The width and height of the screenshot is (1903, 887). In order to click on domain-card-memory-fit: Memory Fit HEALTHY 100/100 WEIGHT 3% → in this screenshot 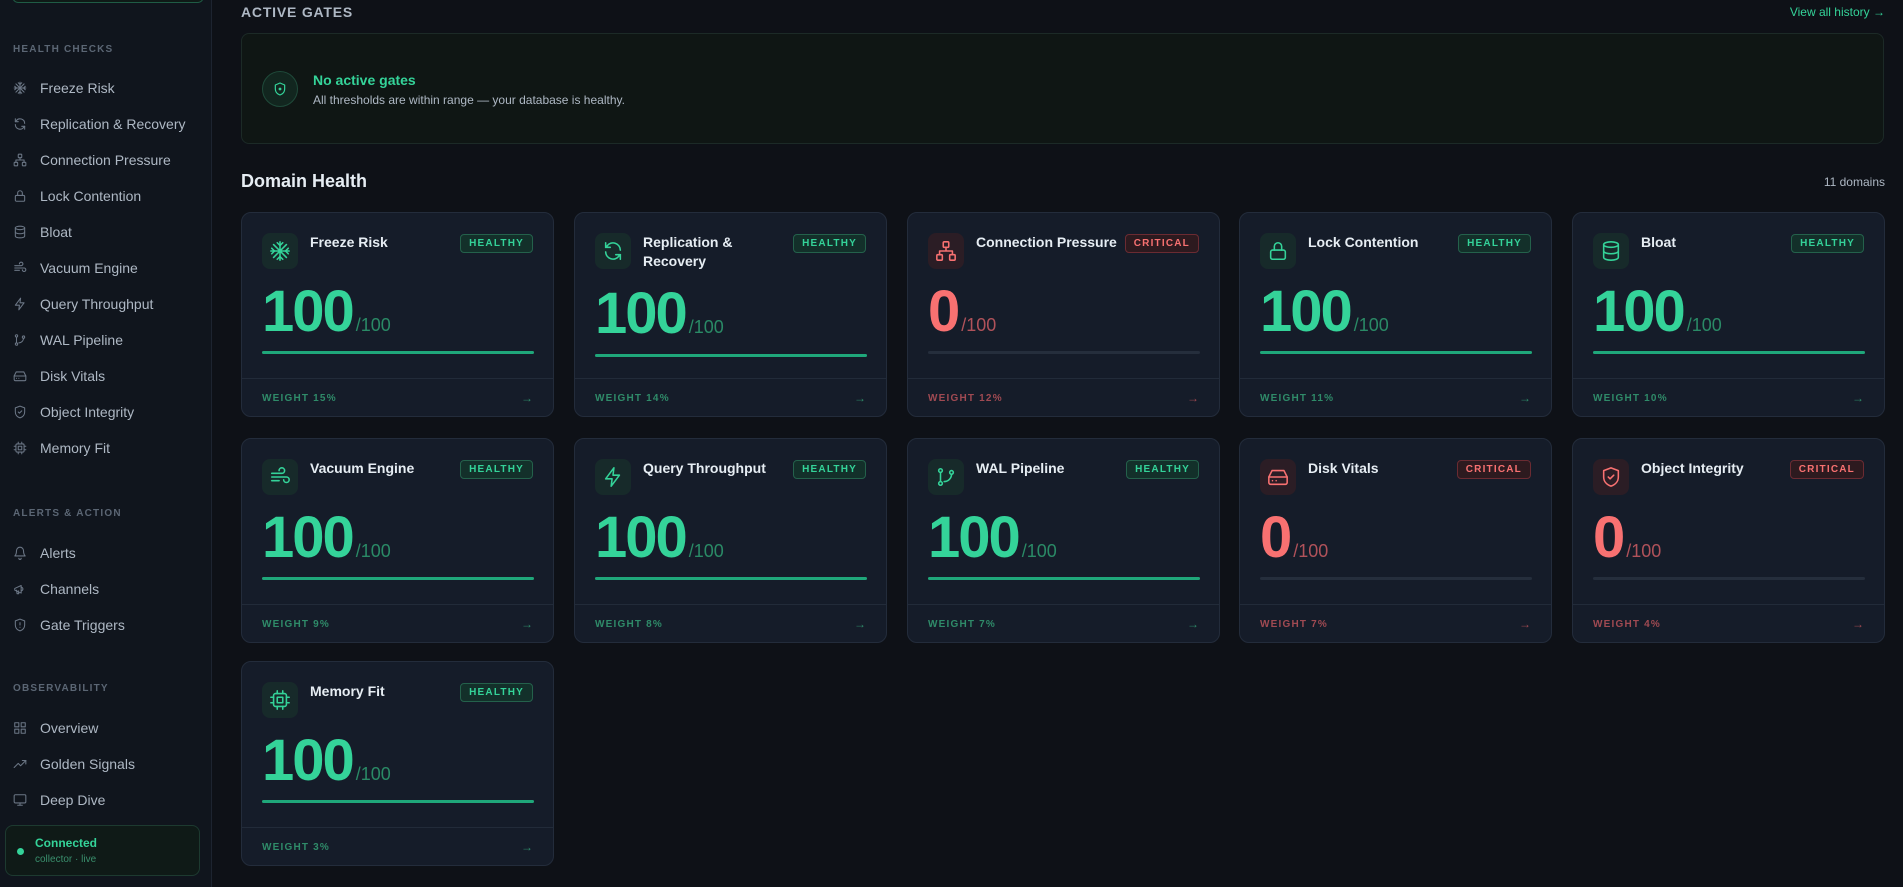, I will do `click(397, 763)`.